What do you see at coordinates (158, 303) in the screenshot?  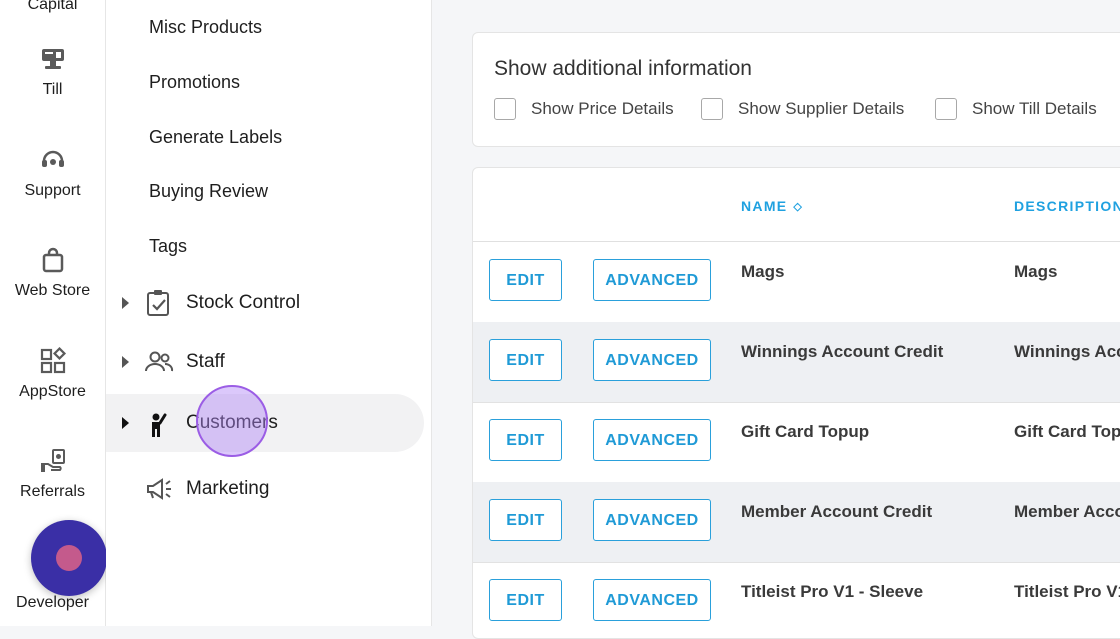 I see `stock-control-icon` at bounding box center [158, 303].